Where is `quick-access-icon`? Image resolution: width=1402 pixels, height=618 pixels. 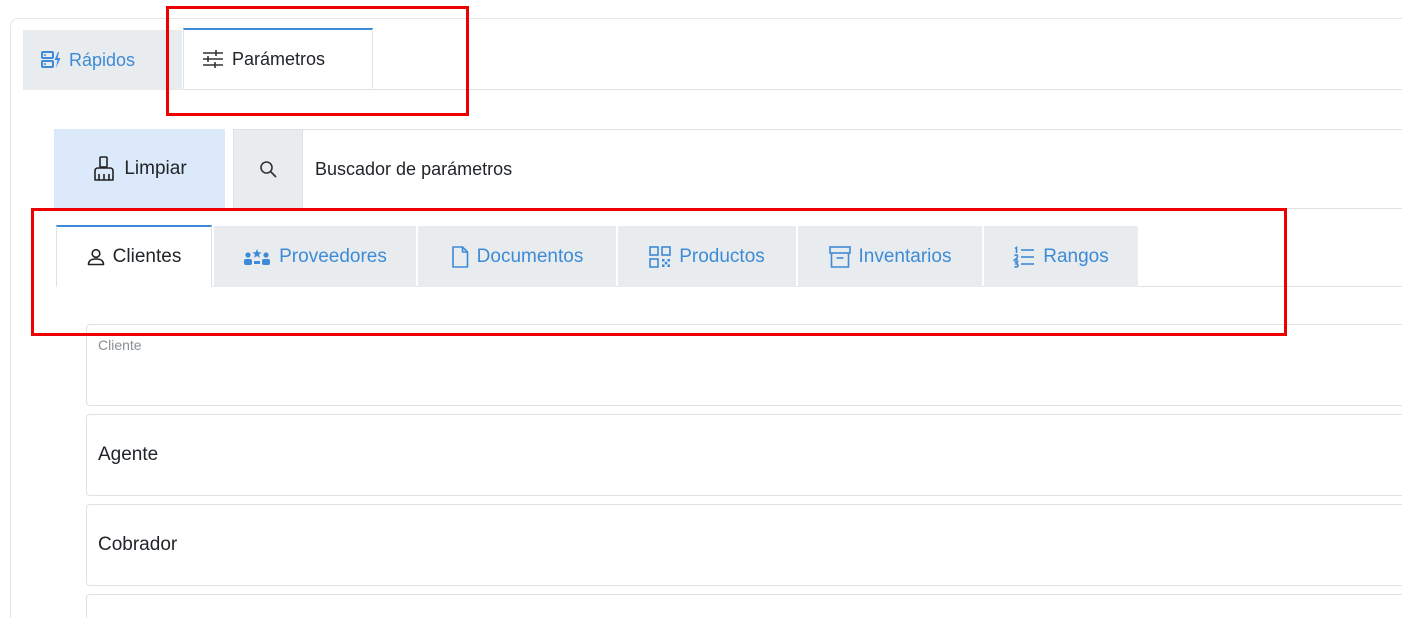
quick-access-icon is located at coordinates (51, 60).